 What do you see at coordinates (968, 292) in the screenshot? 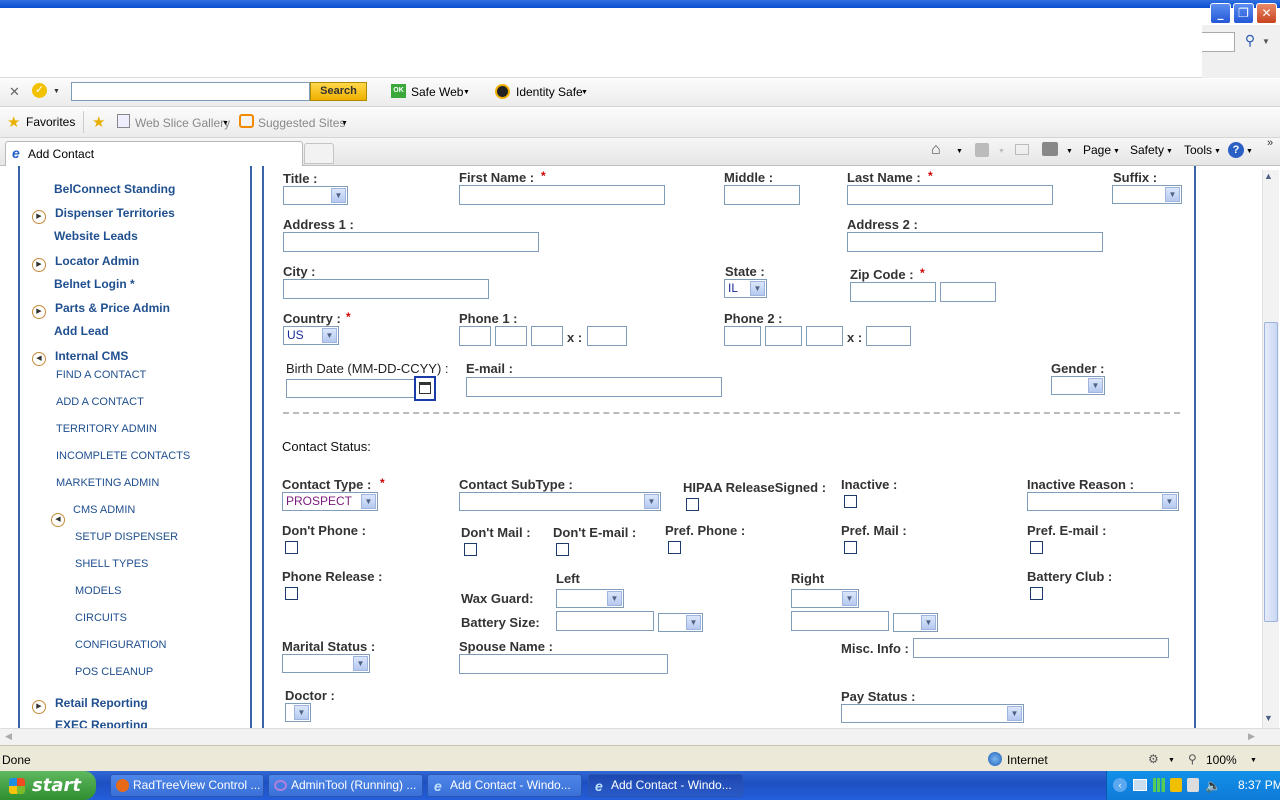
I see `zip-ext-input` at bounding box center [968, 292].